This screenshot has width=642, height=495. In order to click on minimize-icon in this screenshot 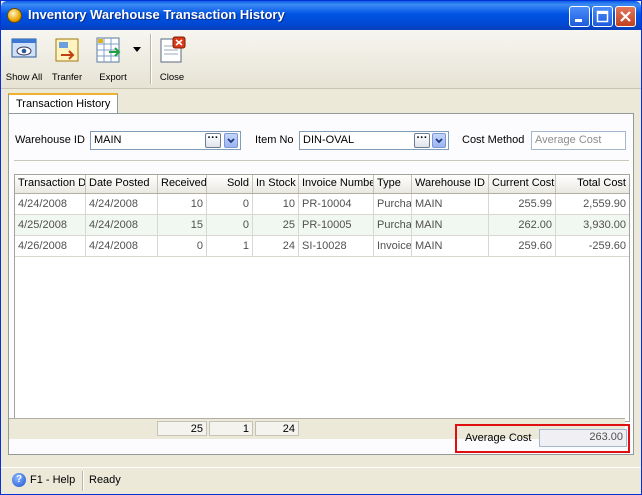, I will do `click(578, 20)`.